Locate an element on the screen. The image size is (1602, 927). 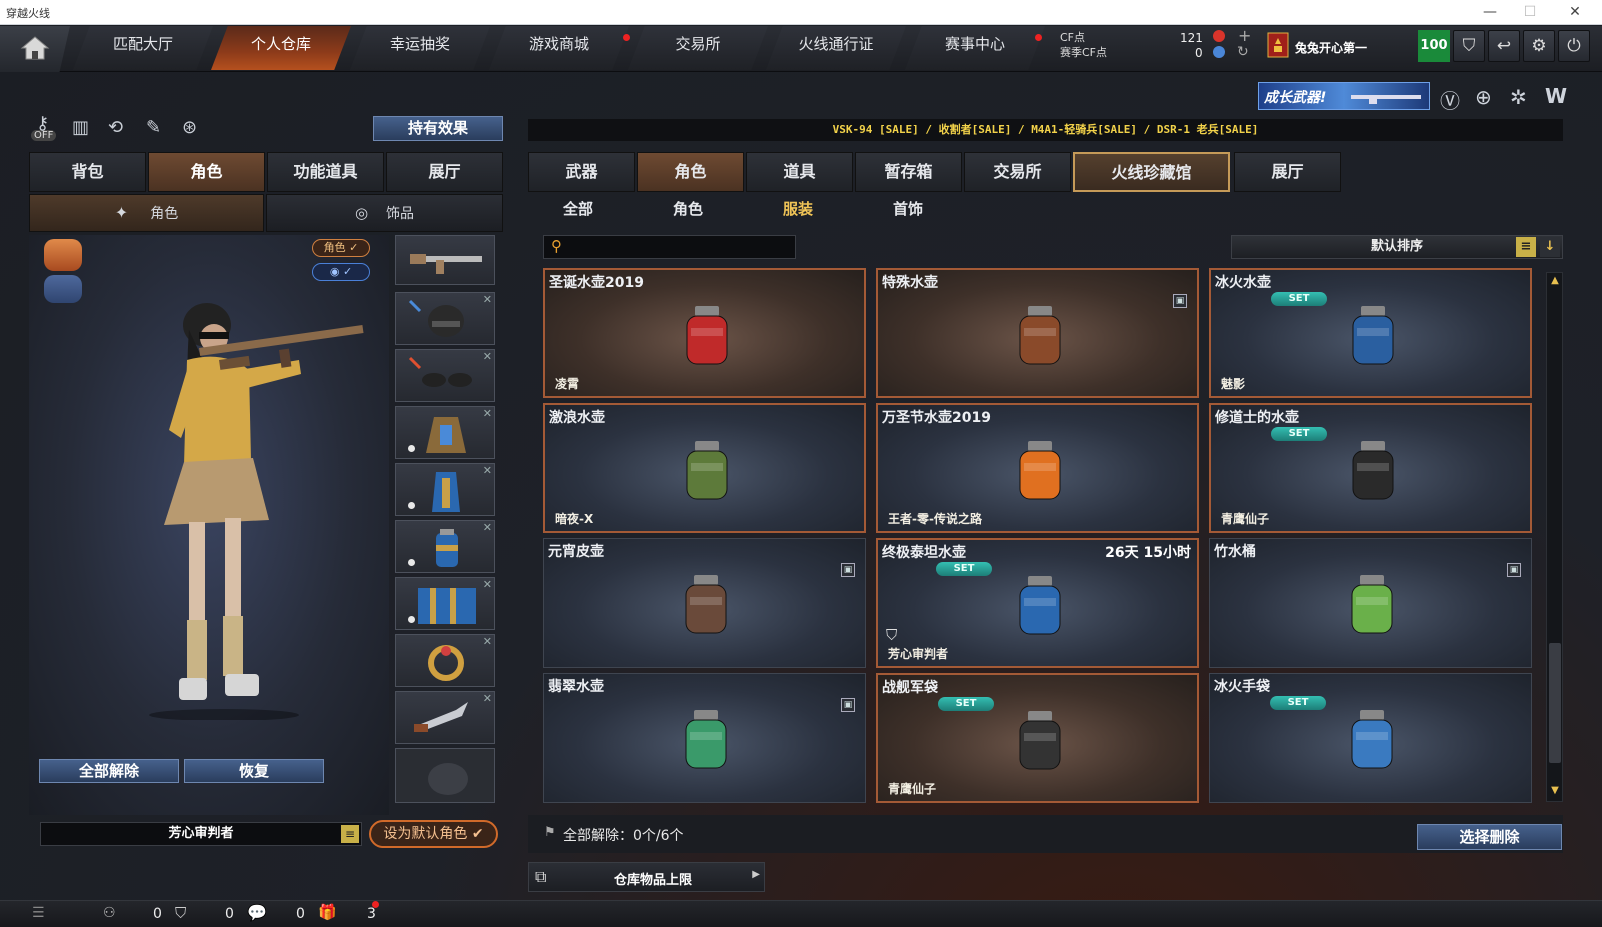
cf-points-info: CF点 赛季CF点 is located at coordinates (1083, 45).